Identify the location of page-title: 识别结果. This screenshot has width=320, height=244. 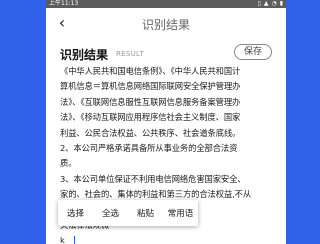
(165, 25).